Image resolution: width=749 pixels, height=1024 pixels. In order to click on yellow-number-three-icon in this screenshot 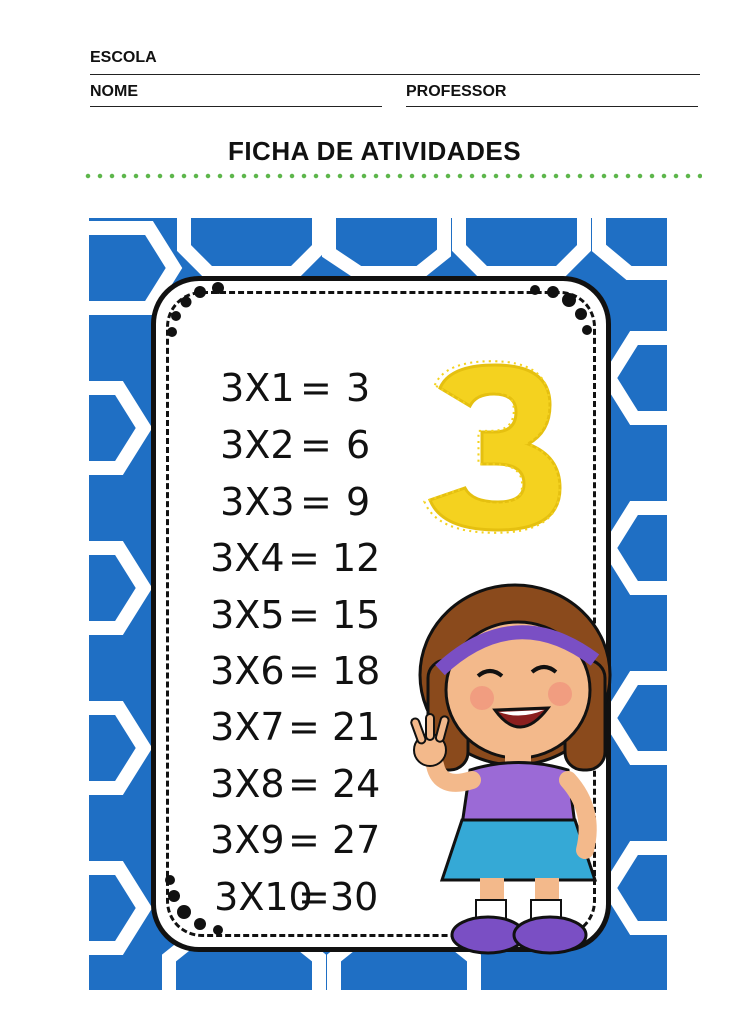, I will do `click(492, 447)`.